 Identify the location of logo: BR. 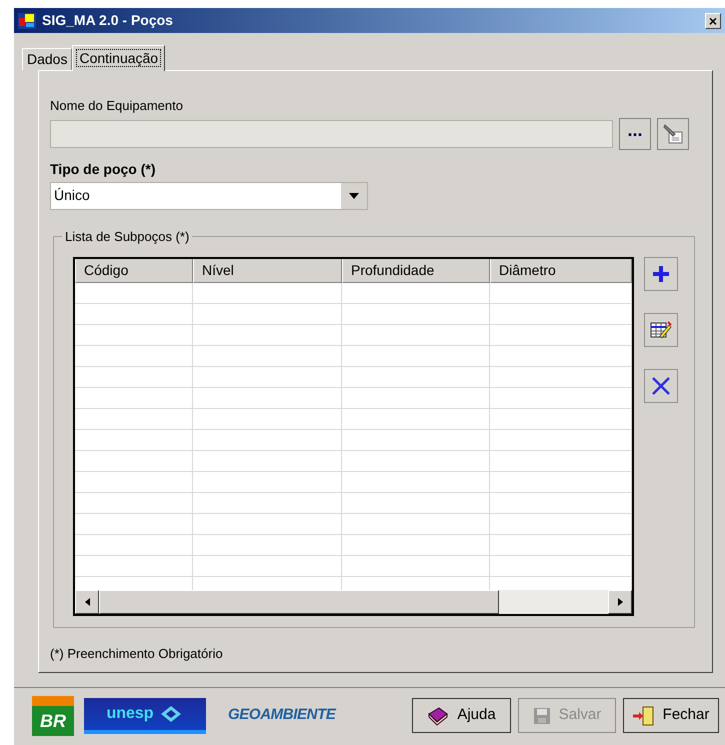
(53, 716).